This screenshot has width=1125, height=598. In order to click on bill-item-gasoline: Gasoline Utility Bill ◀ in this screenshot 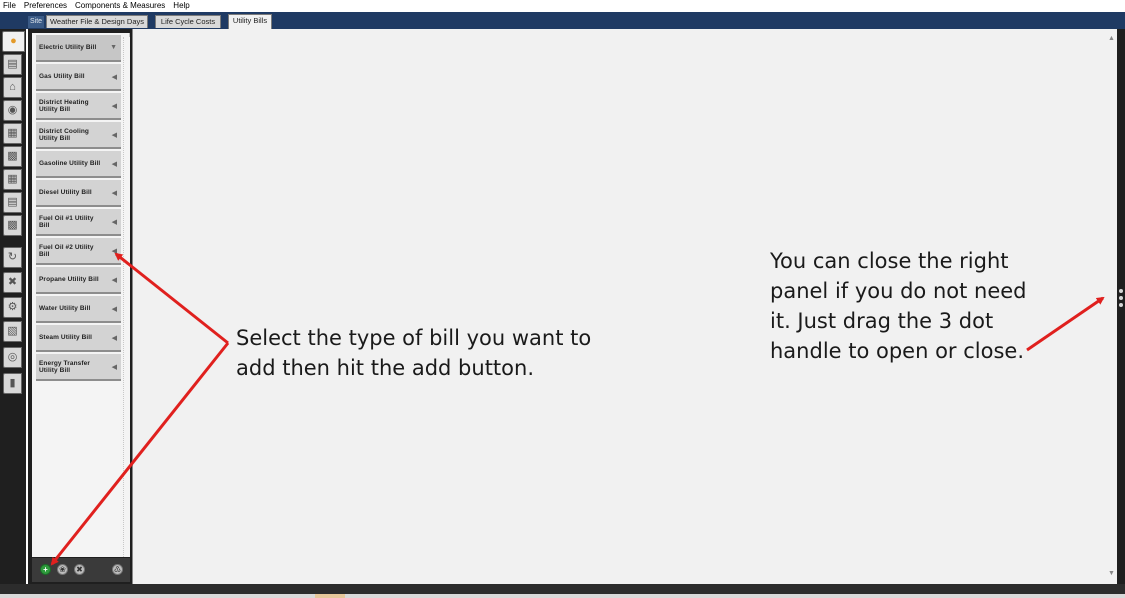, I will do `click(78, 164)`.